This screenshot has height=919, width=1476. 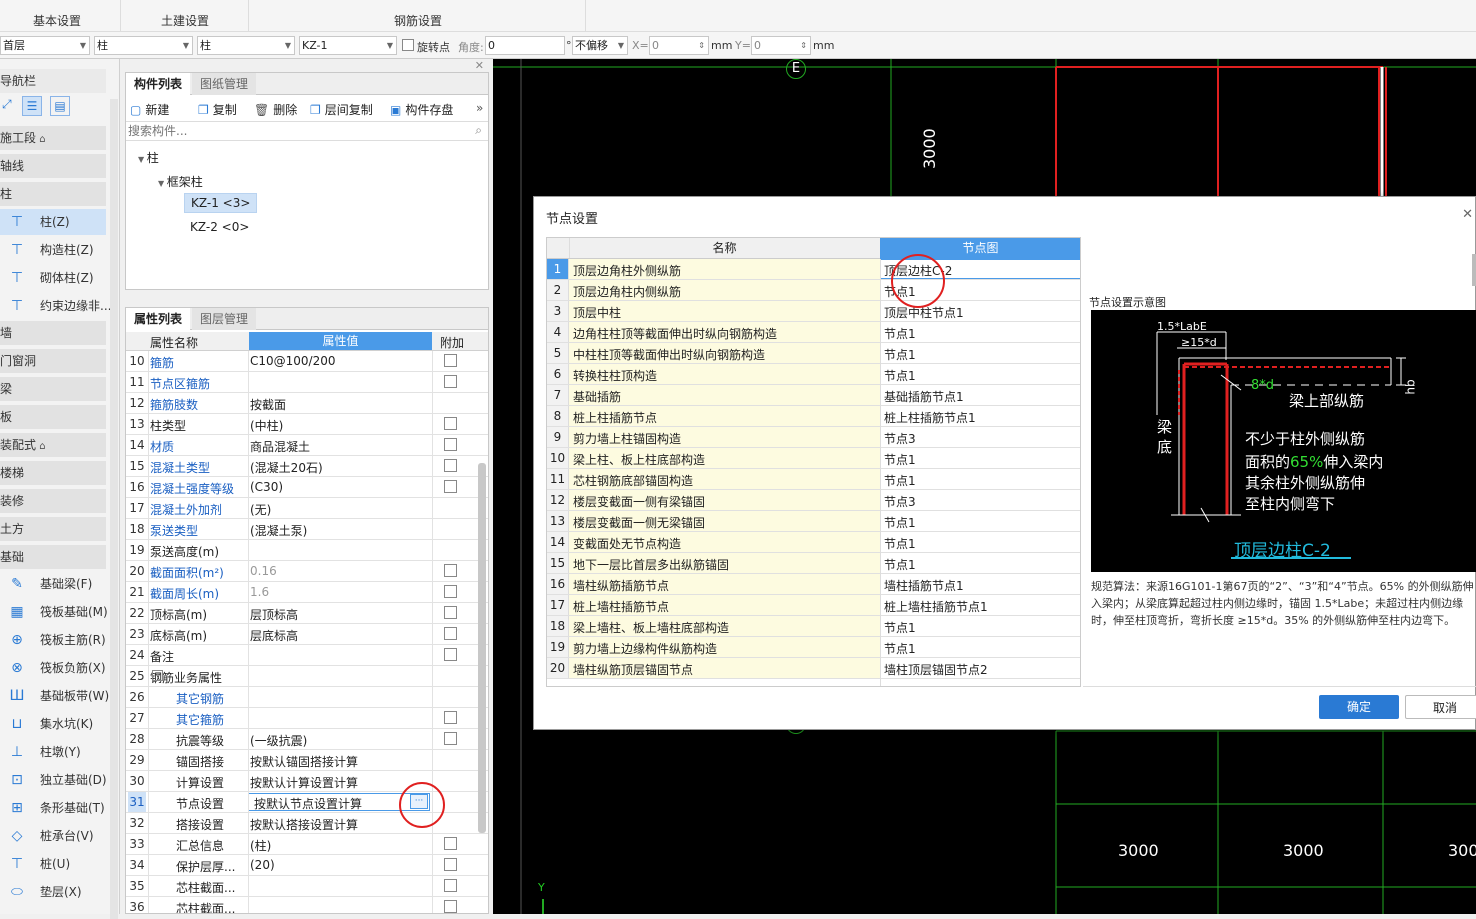 What do you see at coordinates (813, 332) in the screenshot?
I see `node-row: 4 边角柱柱顶等截面伸出时纵向钢筋构造 节点1` at bounding box center [813, 332].